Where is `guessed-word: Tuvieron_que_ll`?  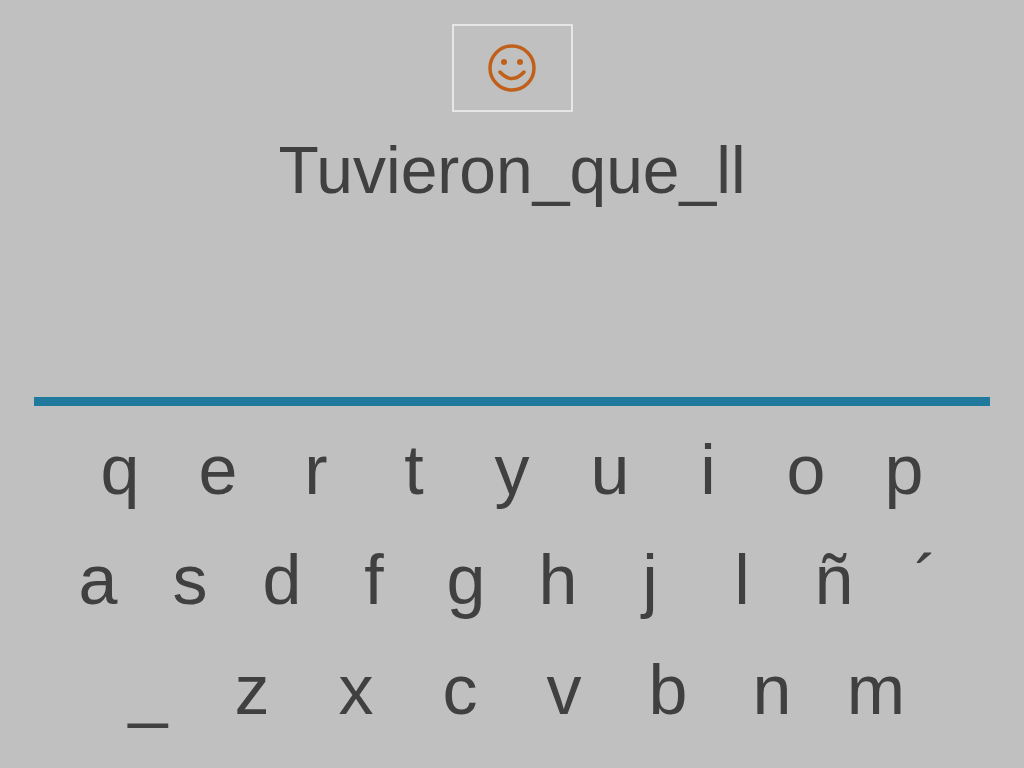
guessed-word: Tuvieron_que_ll is located at coordinates (512, 170).